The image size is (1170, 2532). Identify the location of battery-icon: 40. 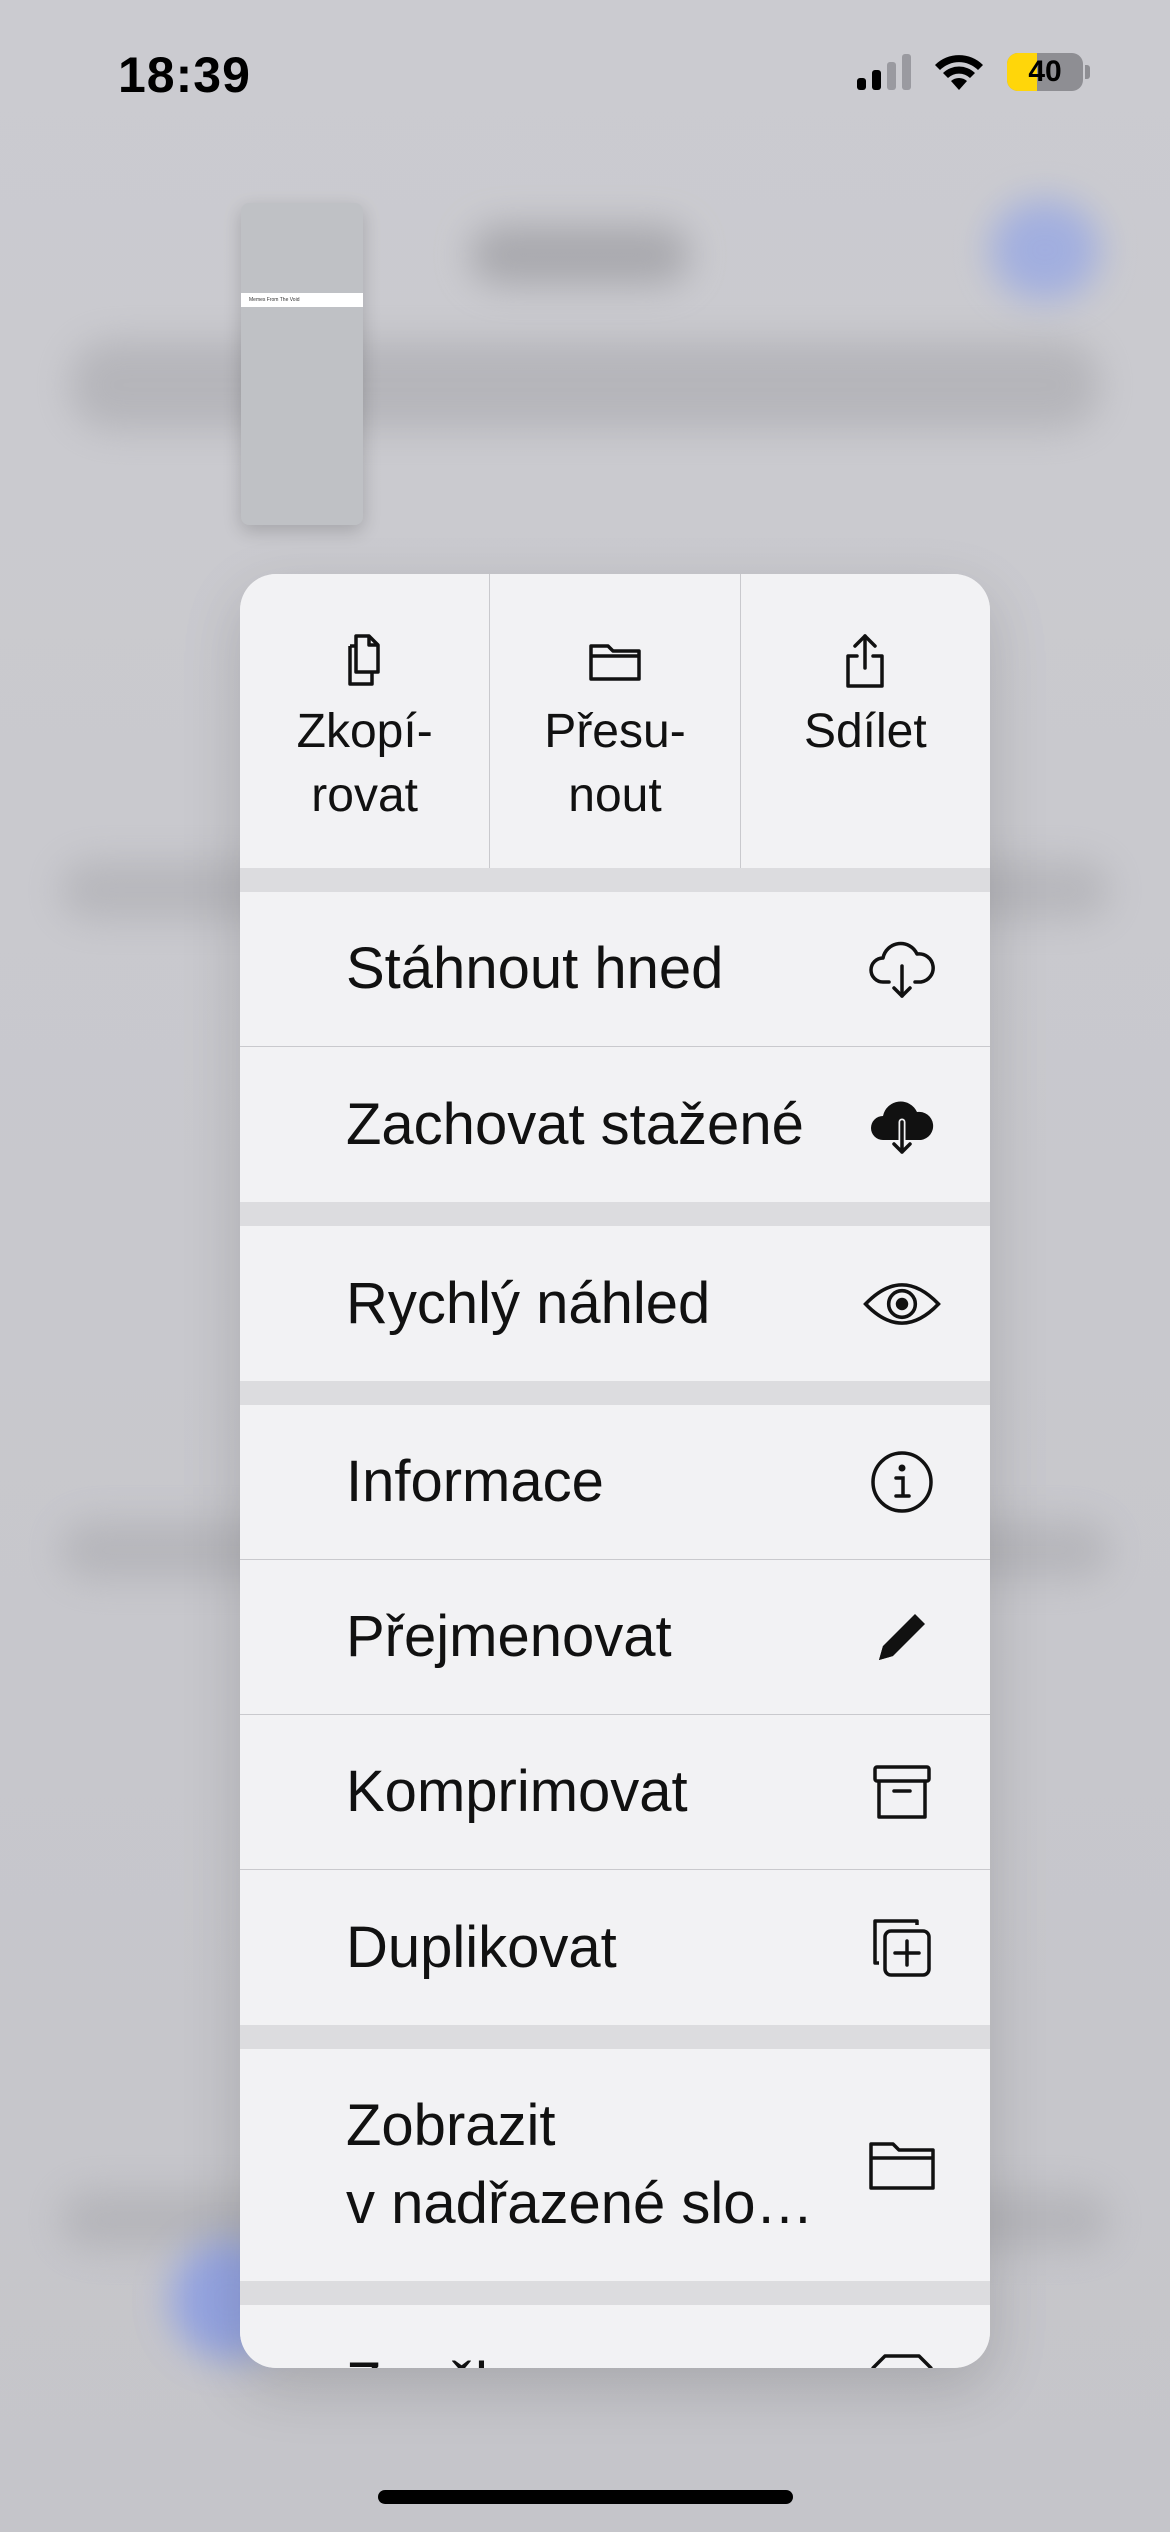
(1045, 72).